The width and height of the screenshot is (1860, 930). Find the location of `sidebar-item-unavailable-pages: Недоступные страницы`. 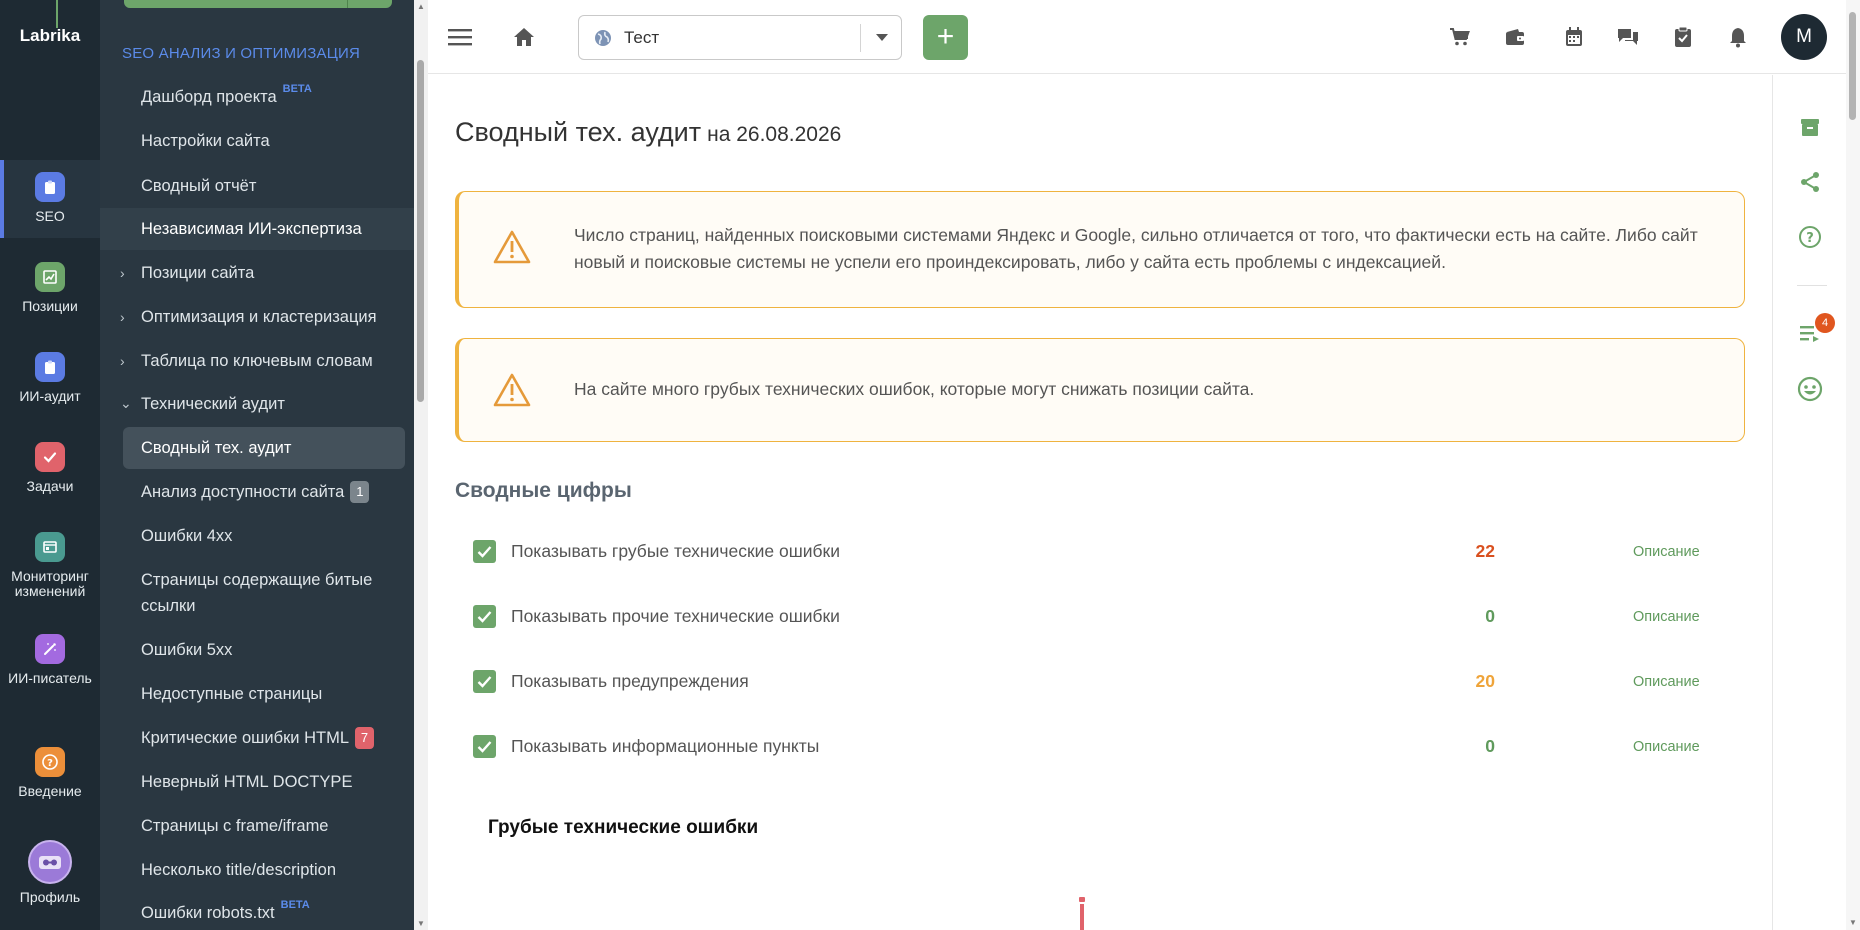

sidebar-item-unavailable-pages: Недоступные страницы is located at coordinates (257, 694).